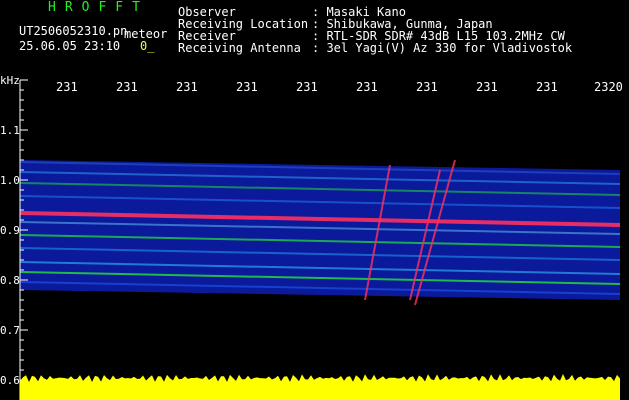  I want to click on file-name: UT2506052310.pn, so click(73, 31).